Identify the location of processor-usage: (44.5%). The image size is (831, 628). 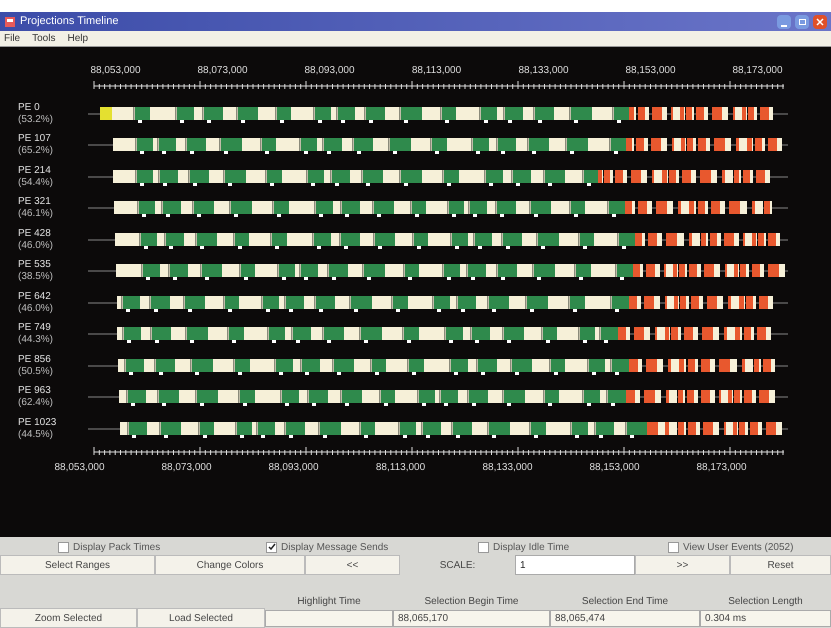
(36, 434).